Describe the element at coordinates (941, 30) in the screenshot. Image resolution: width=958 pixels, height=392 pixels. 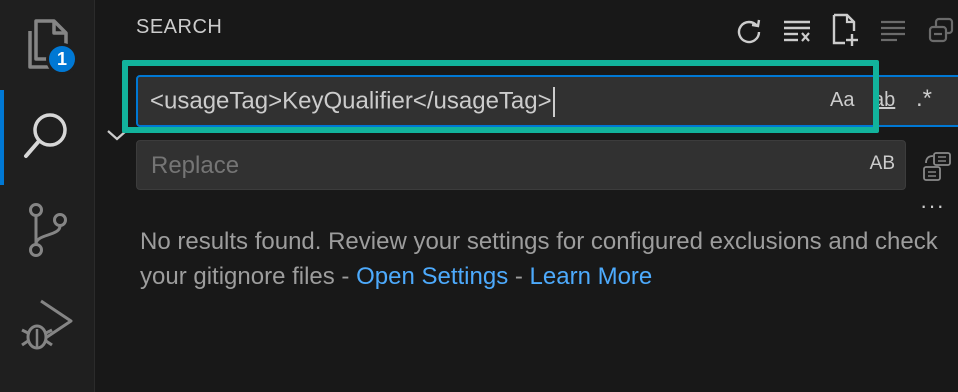
I see `view-as-tree-icon` at that location.